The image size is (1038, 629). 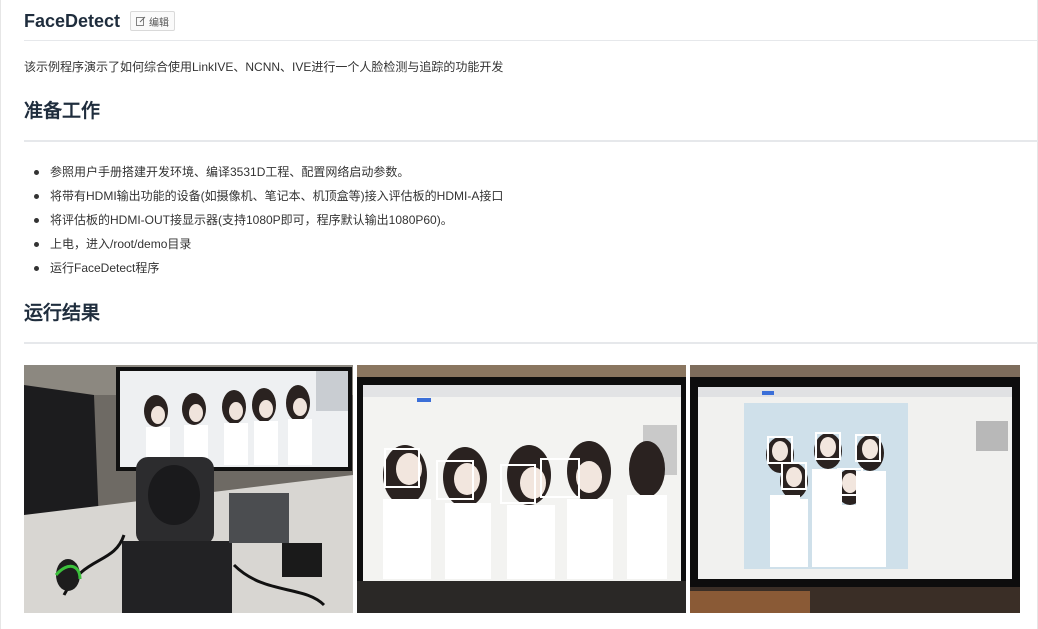 What do you see at coordinates (62, 313) in the screenshot?
I see `result-heading: 运行结果` at bounding box center [62, 313].